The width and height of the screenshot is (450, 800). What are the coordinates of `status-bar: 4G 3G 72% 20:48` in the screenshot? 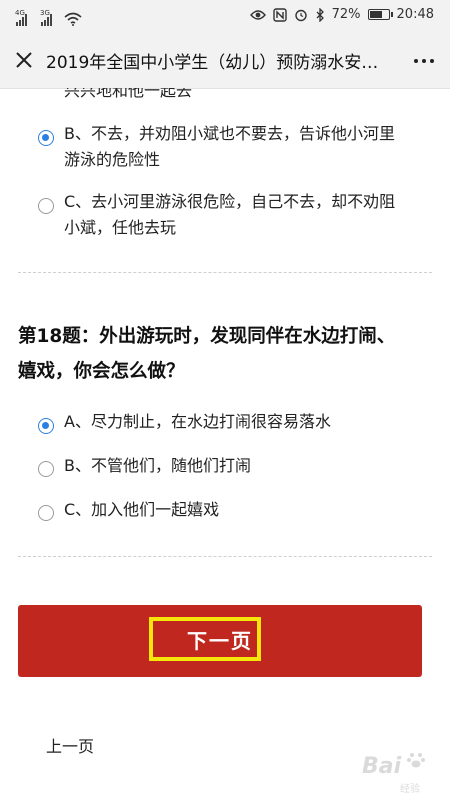 It's located at (225, 16).